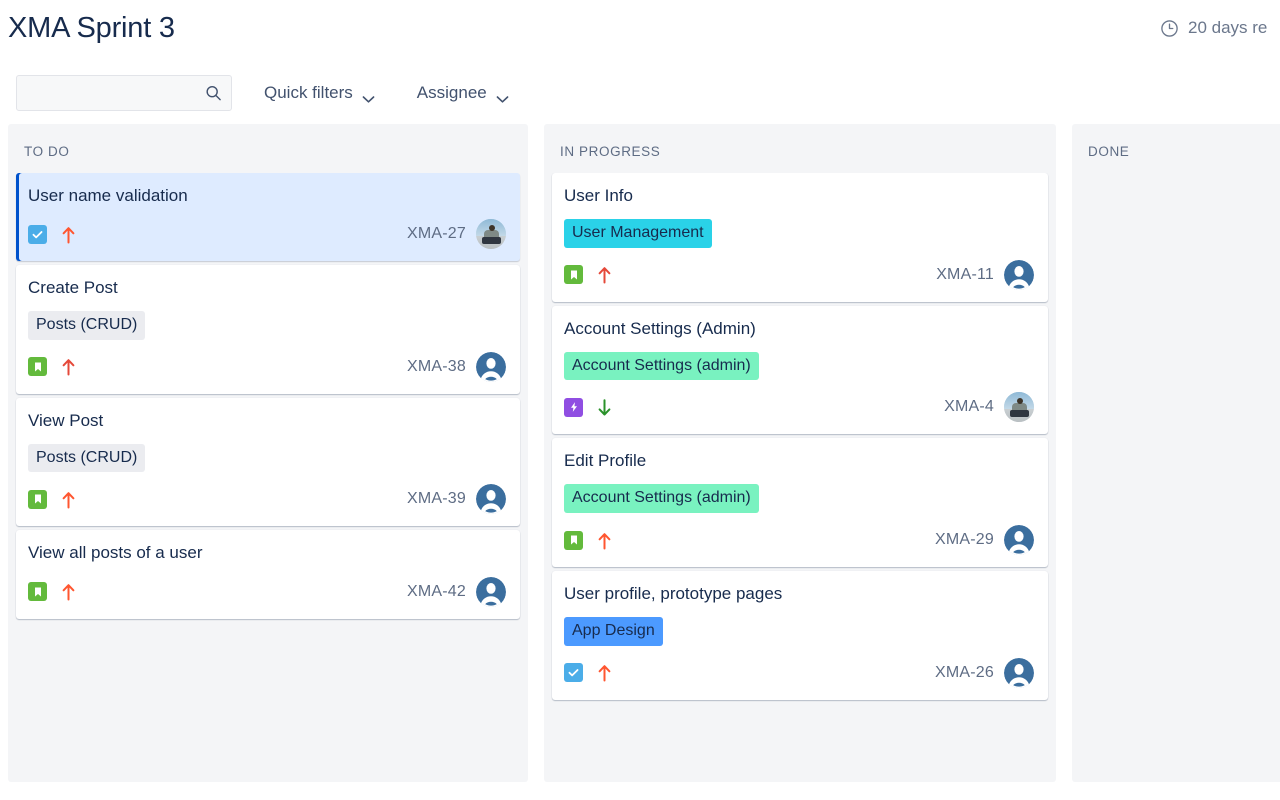 The width and height of the screenshot is (1280, 800). I want to click on board-column-done: DONE, so click(1176, 453).